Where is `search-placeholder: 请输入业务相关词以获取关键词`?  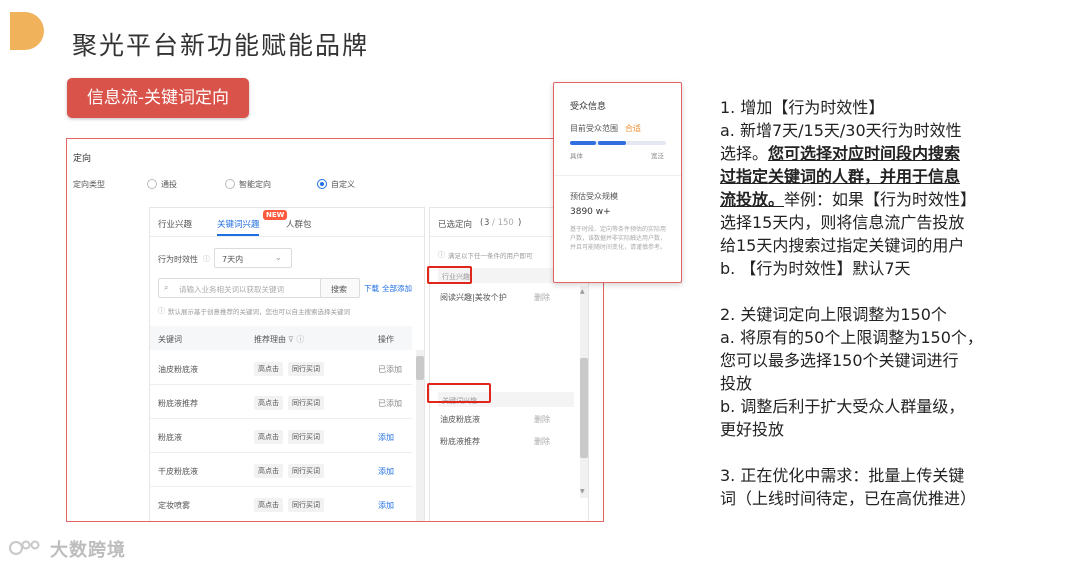 search-placeholder: 请输入业务相关词以获取关键词 is located at coordinates (231, 289).